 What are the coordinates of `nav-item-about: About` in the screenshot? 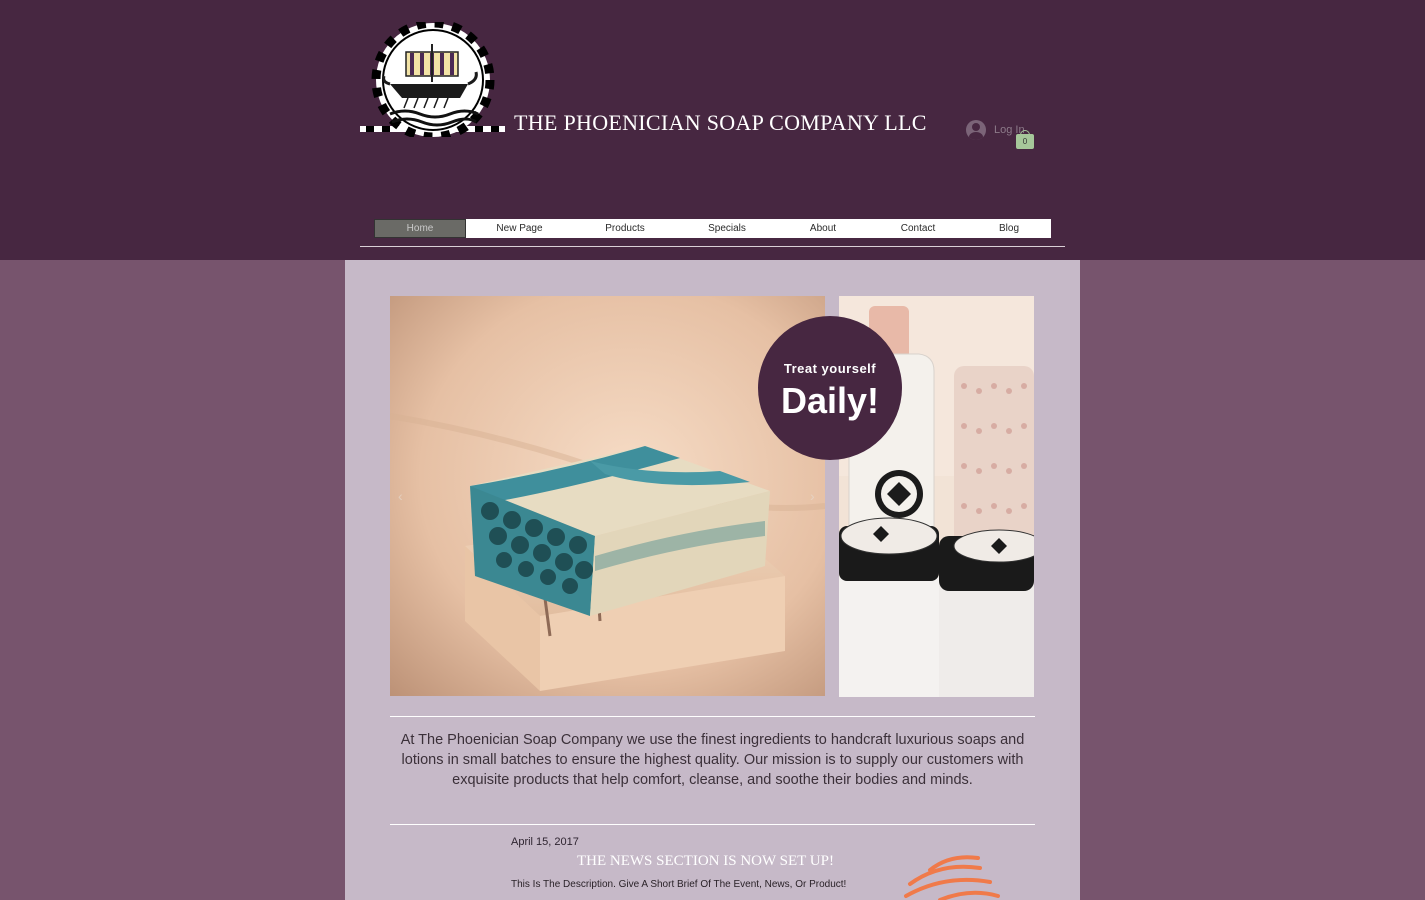 It's located at (823, 228).